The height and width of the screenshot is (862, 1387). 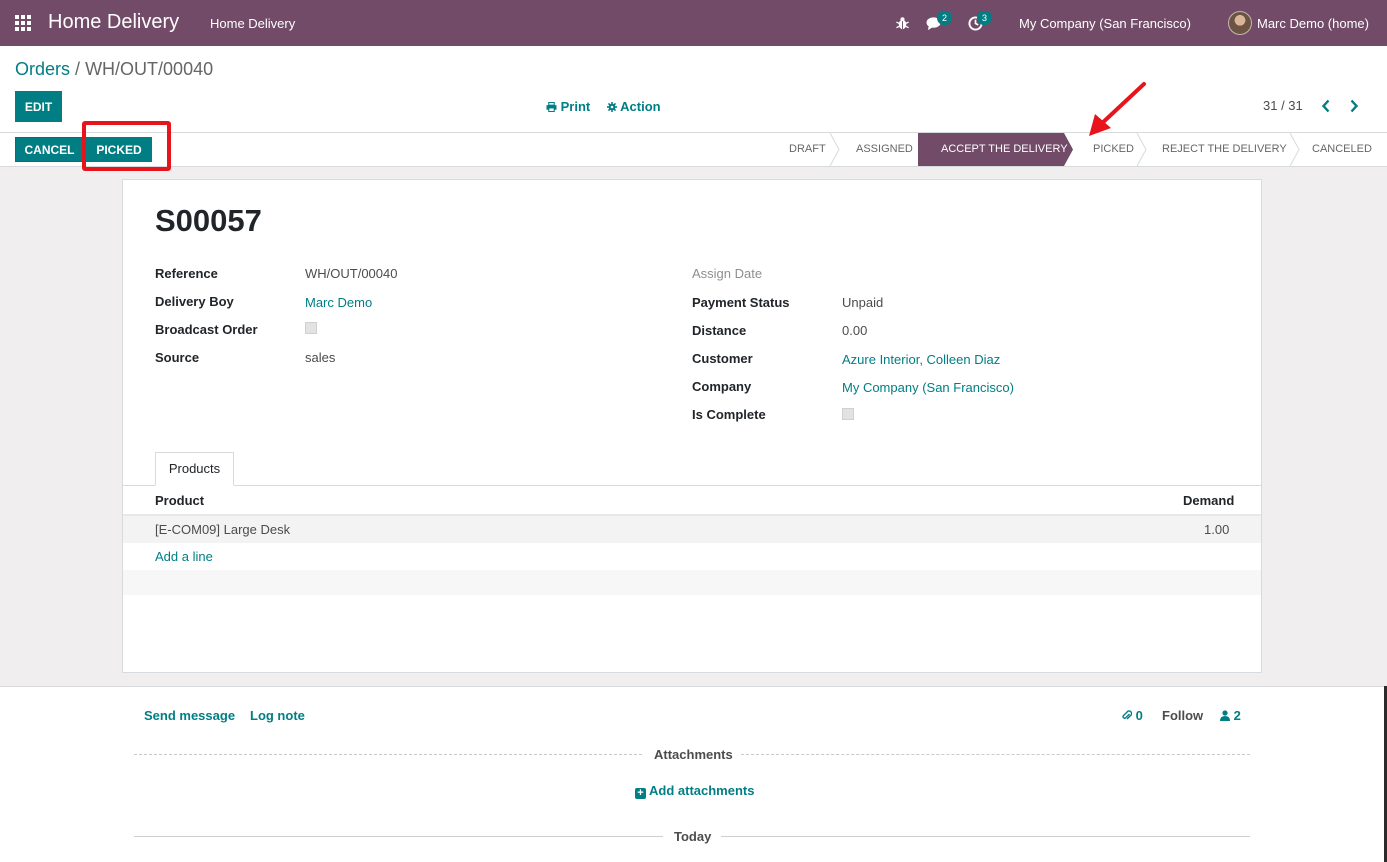 What do you see at coordinates (184, 556) in the screenshot?
I see `add-a-line-link: Add a line` at bounding box center [184, 556].